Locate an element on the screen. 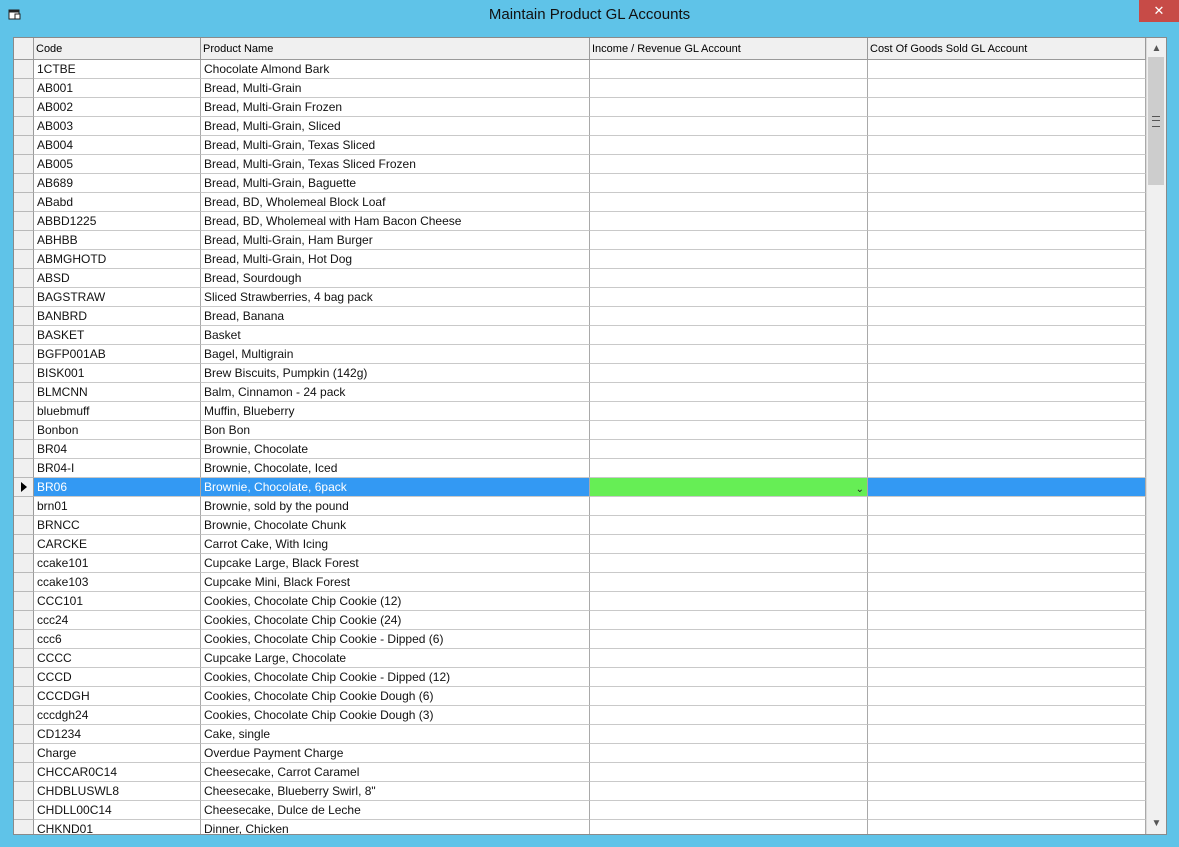  cell-product-name: Cookies, Chocolate Chip Cookie (24) is located at coordinates (395, 620).